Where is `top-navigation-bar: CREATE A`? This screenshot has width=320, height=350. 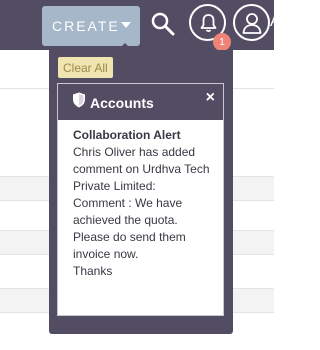 top-navigation-bar: CREATE A is located at coordinates (140, 25).